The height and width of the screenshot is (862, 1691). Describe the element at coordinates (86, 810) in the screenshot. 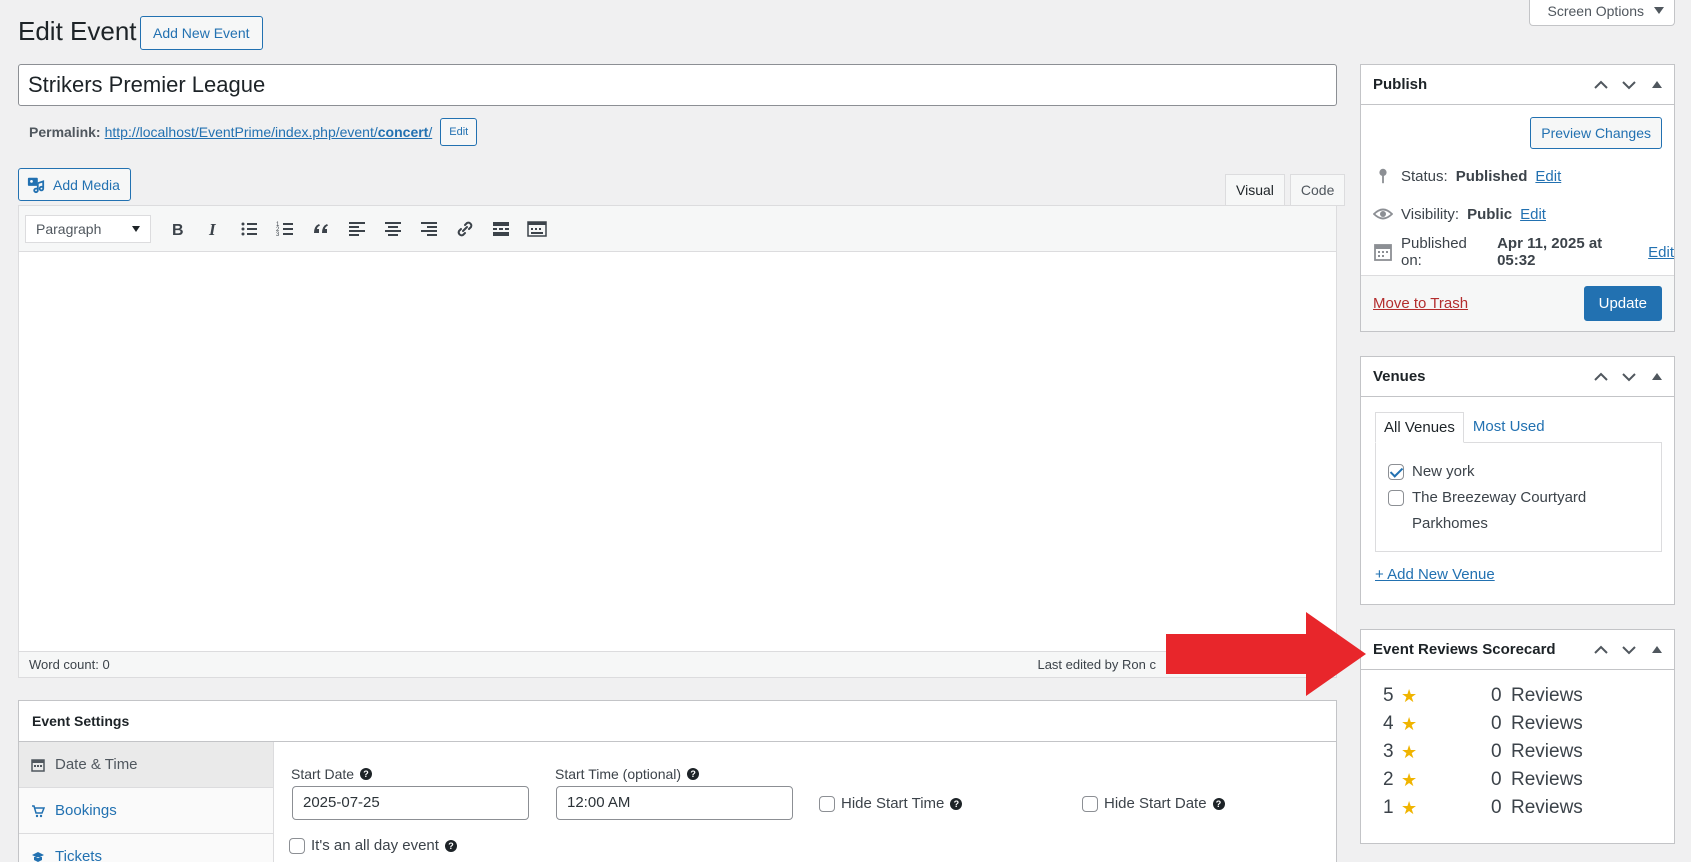

I see `settings-tab-label: Bookings` at that location.